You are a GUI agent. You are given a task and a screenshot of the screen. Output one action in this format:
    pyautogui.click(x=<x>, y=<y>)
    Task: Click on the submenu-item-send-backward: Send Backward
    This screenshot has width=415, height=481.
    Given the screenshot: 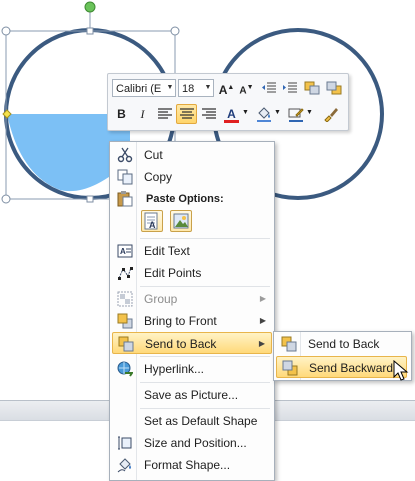 What is the action you would take?
    pyautogui.click(x=341, y=367)
    